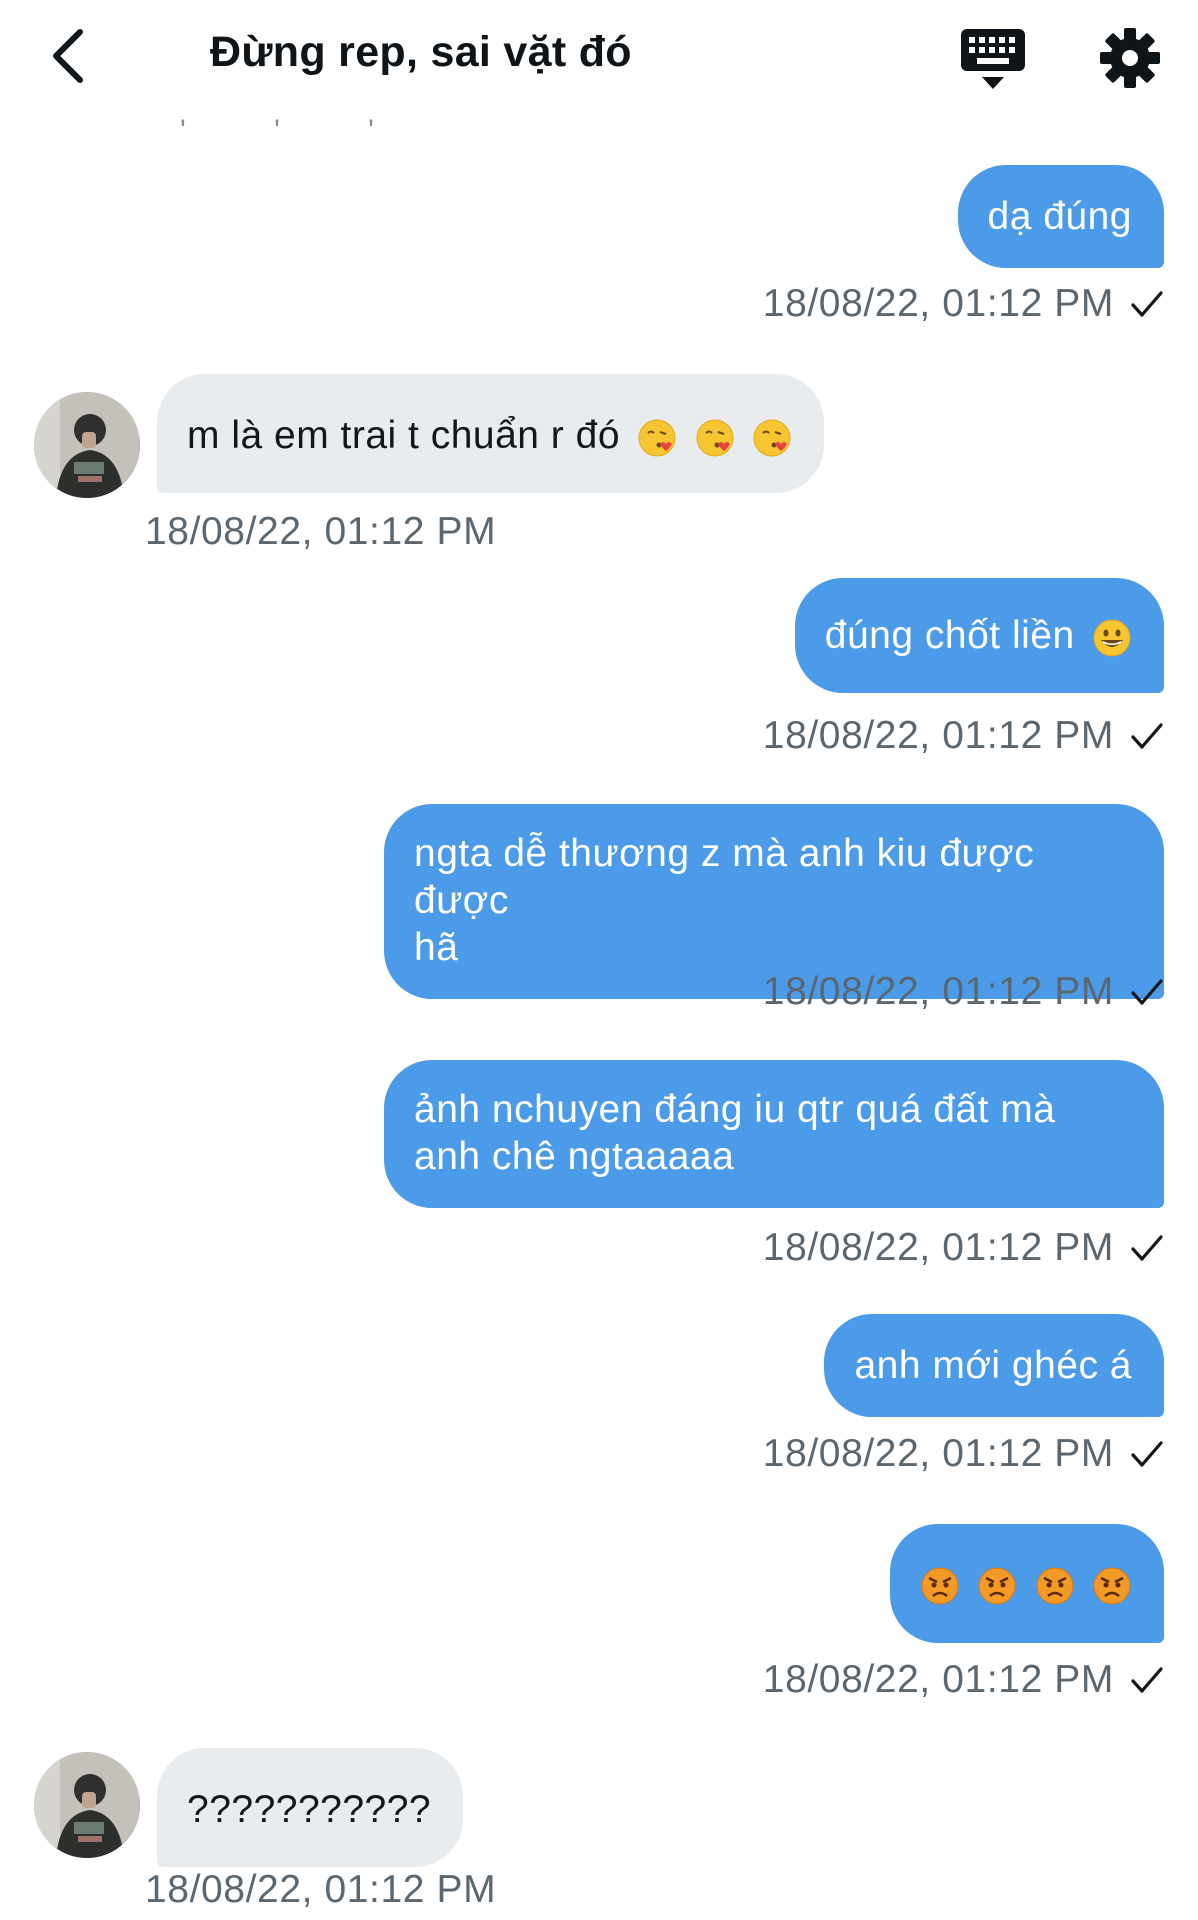 The width and height of the screenshot is (1198, 1920). Describe the element at coordinates (735, 1109) in the screenshot. I see `message-text-line-1: ảnh nchuyen đáng iu qtr quá đất mà` at that location.